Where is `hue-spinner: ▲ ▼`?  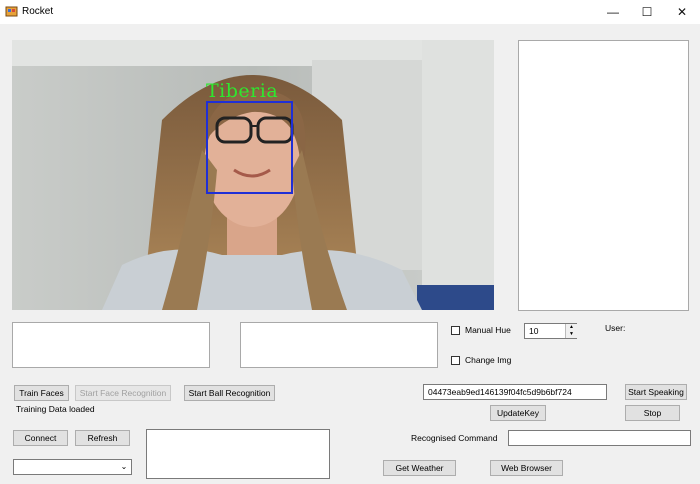 hue-spinner: ▲ ▼ is located at coordinates (571, 331).